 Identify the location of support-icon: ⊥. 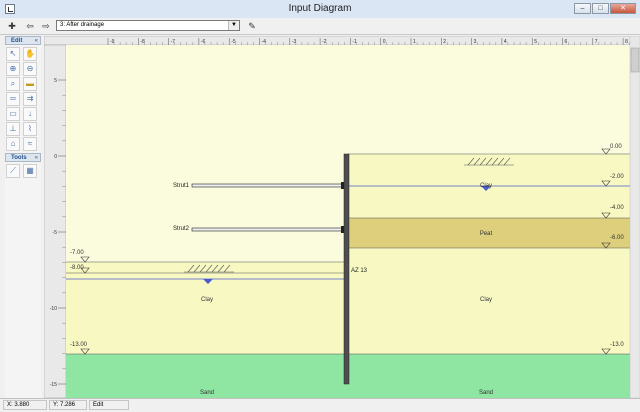
(13, 129).